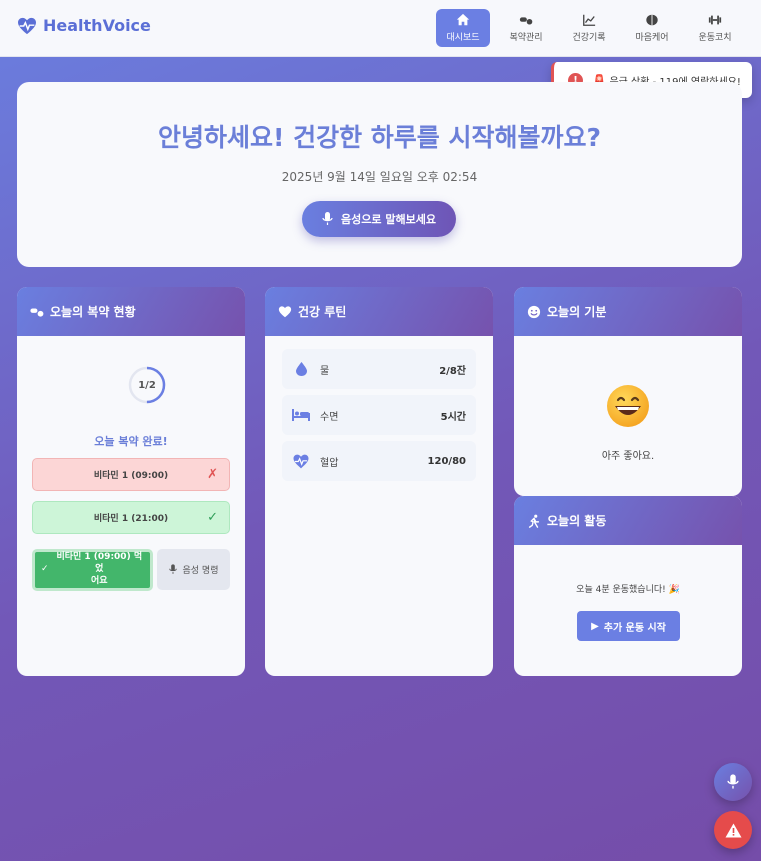  I want to click on routine-card-title: 건강 루틴, so click(322, 312).